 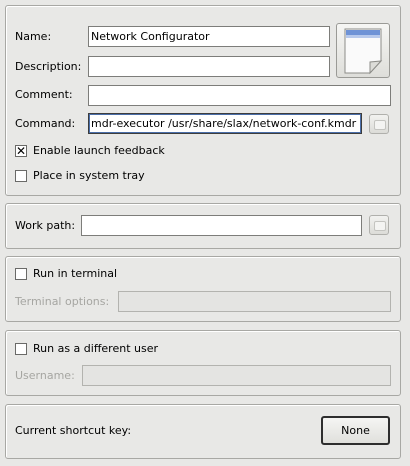 I want to click on name-field: Network Configurator, so click(x=209, y=36).